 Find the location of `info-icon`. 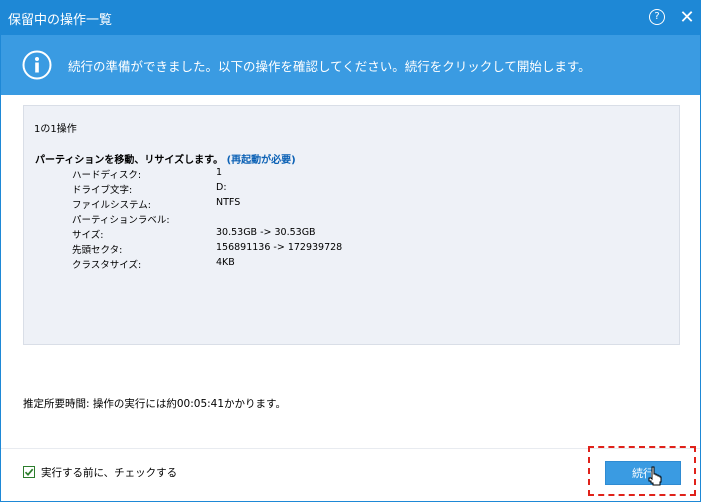

info-icon is located at coordinates (37, 65).